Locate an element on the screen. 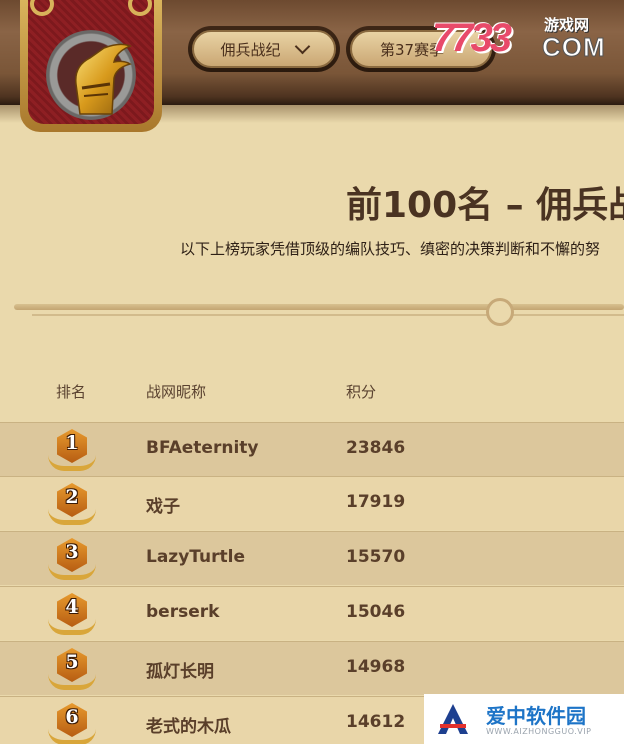 This screenshot has width=624, height=744. column-rank: 排名 is located at coordinates (71, 392).